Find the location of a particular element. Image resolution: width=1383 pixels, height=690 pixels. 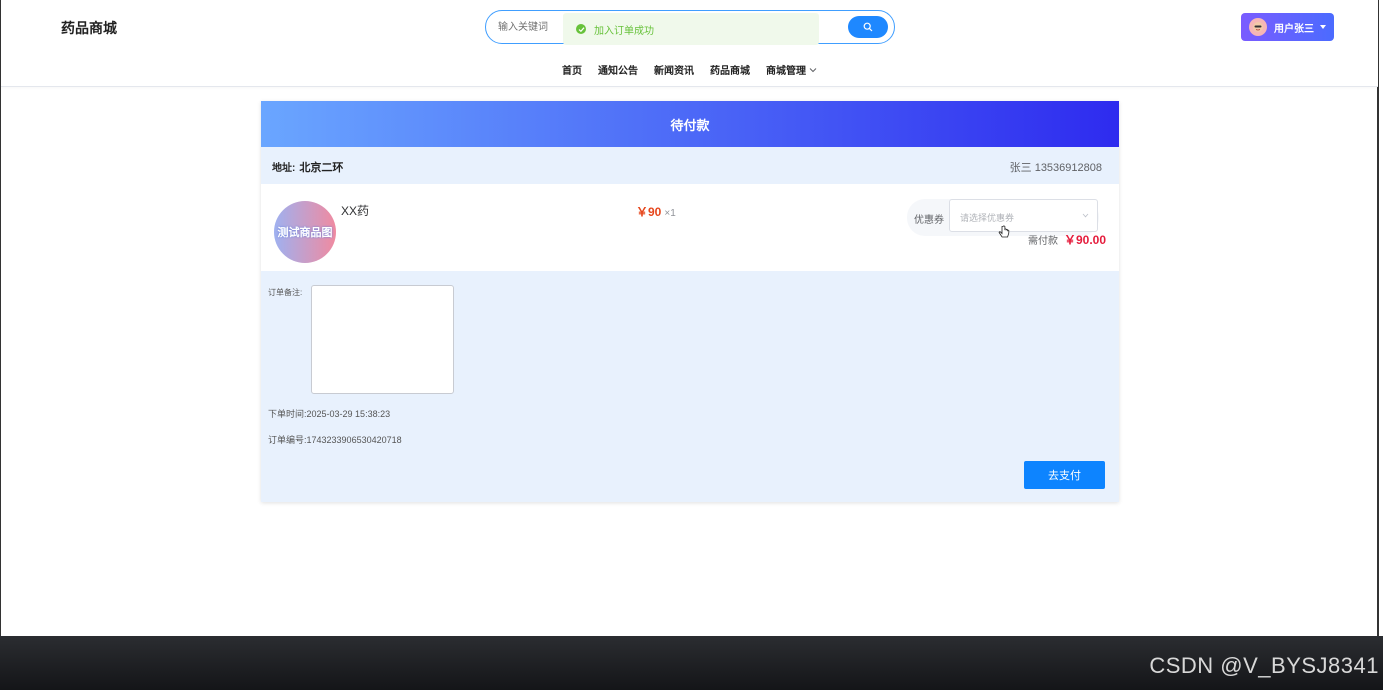

address-row: 地址: 北京二环 张三 13536912808 is located at coordinates (690, 165).